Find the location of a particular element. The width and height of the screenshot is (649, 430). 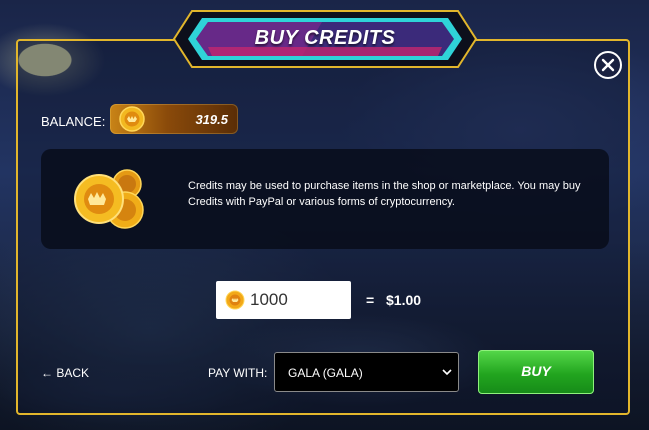

buy-button: BUY is located at coordinates (536, 372).